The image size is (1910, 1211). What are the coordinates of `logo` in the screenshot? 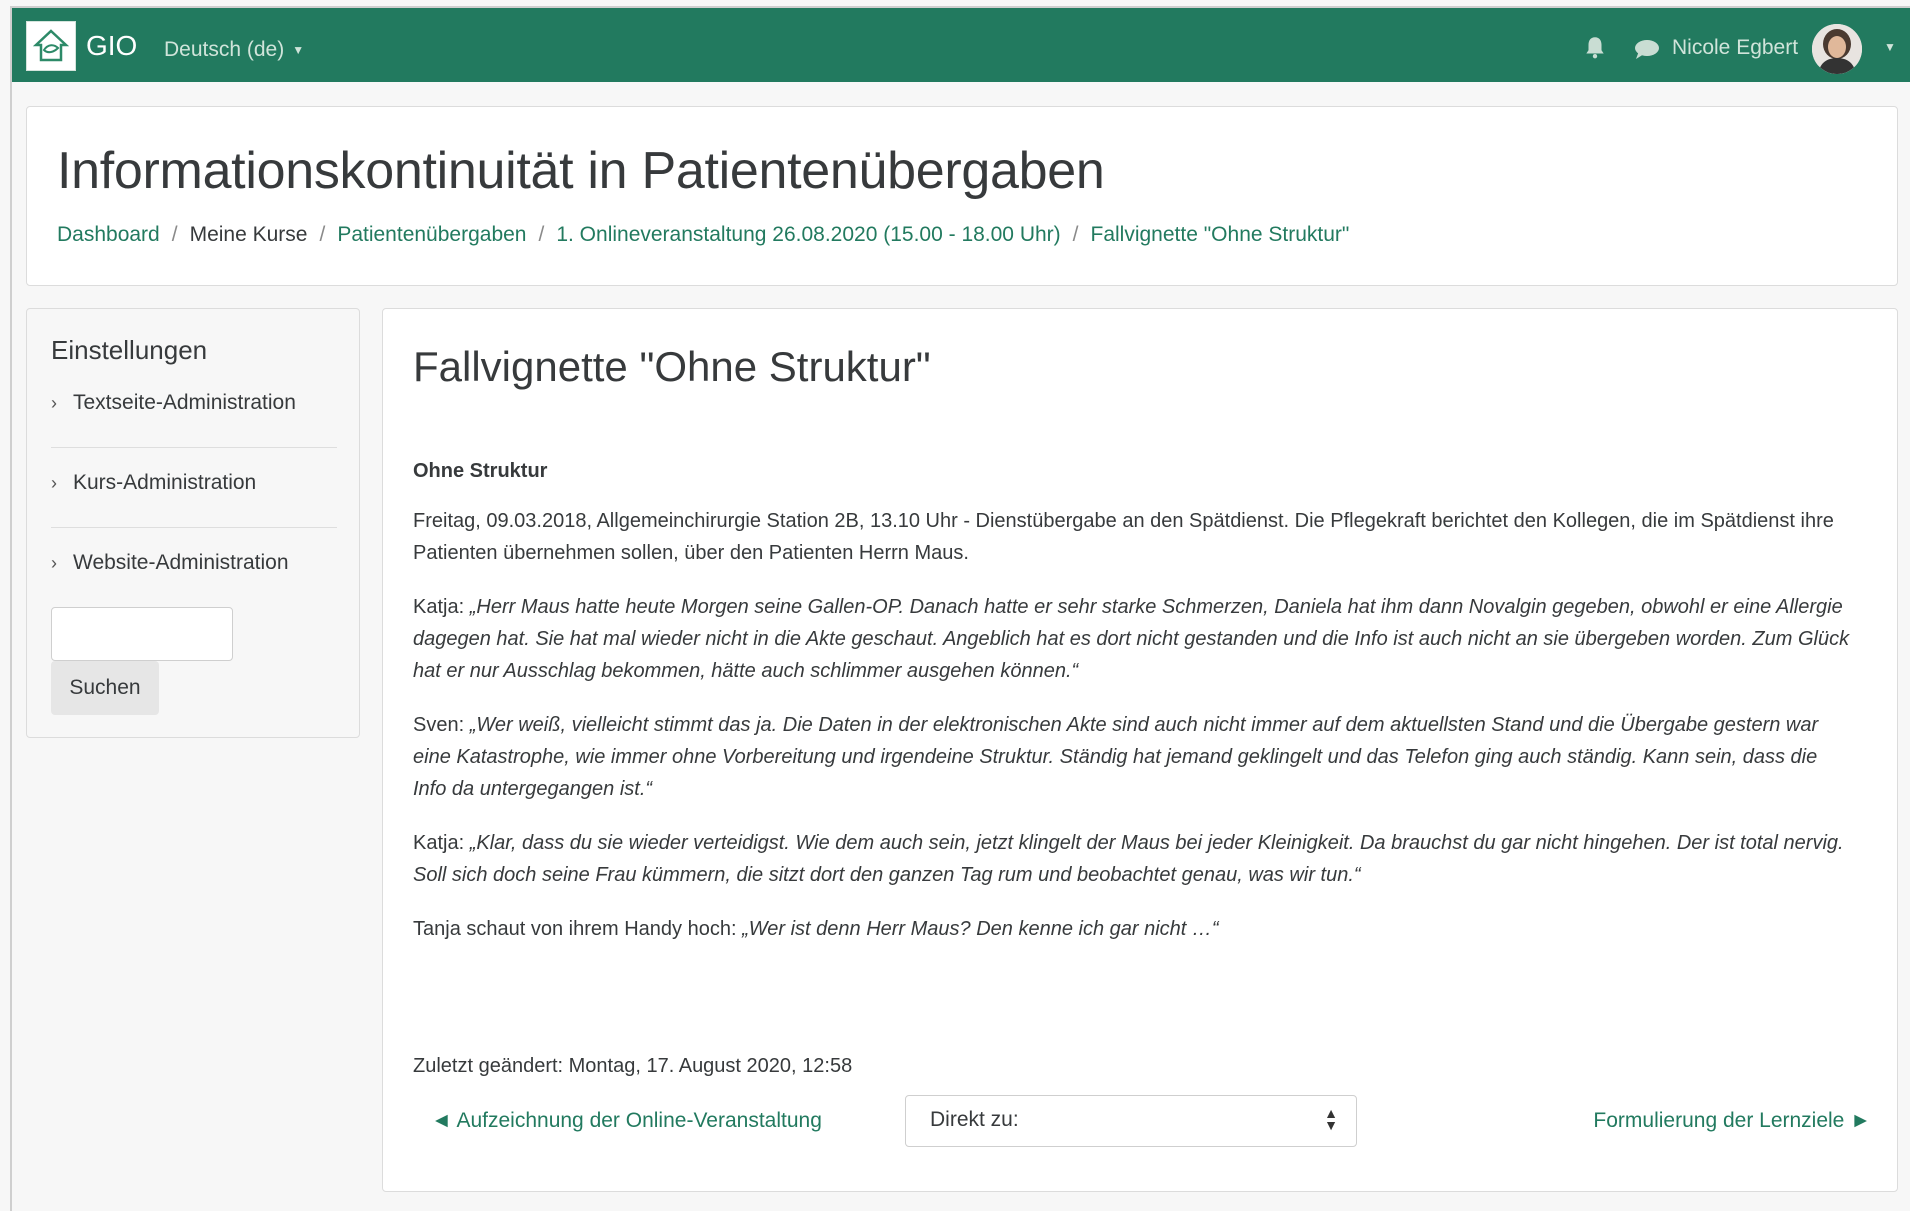 It's located at (51, 46).